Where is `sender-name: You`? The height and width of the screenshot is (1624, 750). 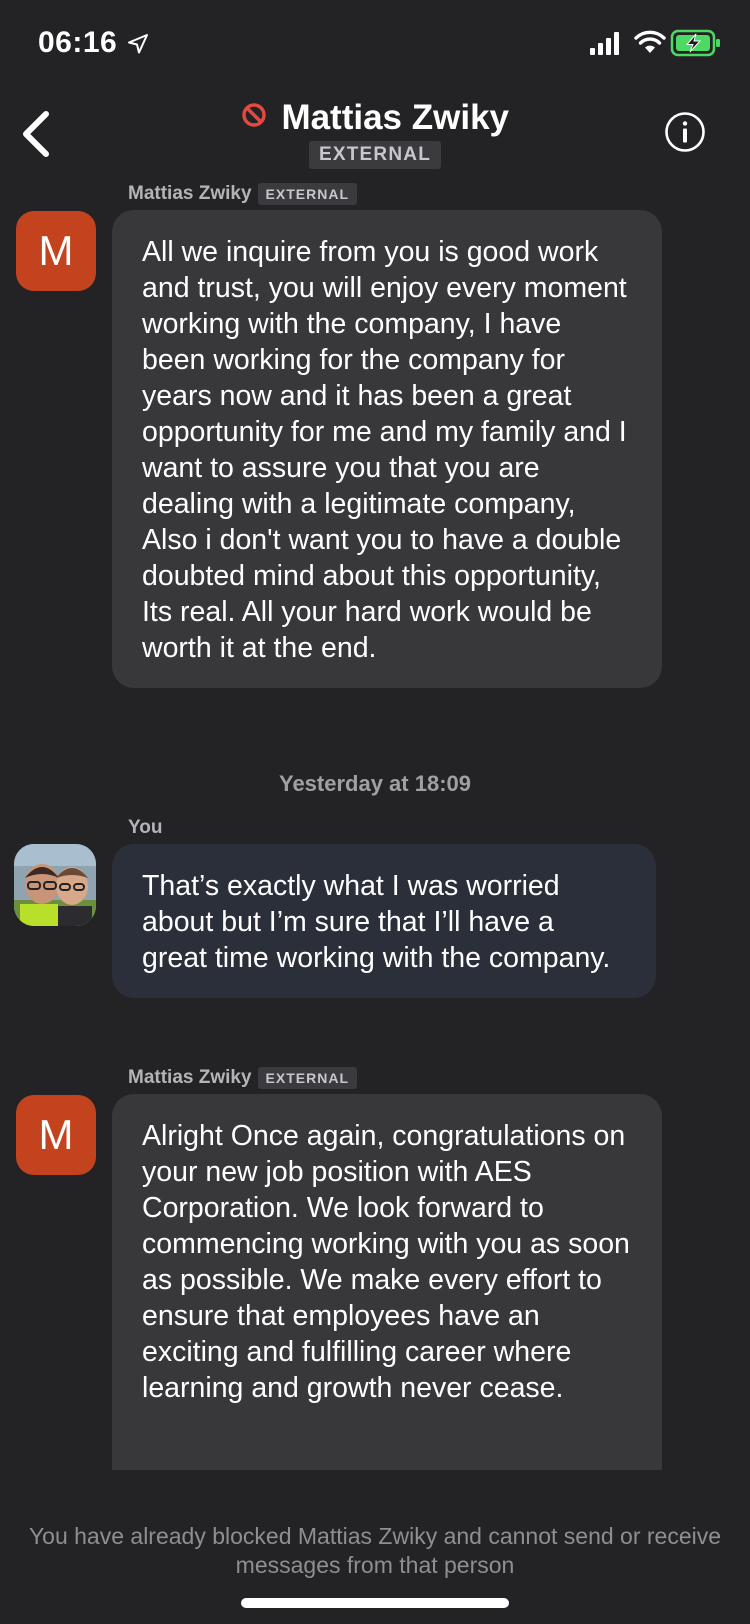 sender-name: You is located at coordinates (145, 827).